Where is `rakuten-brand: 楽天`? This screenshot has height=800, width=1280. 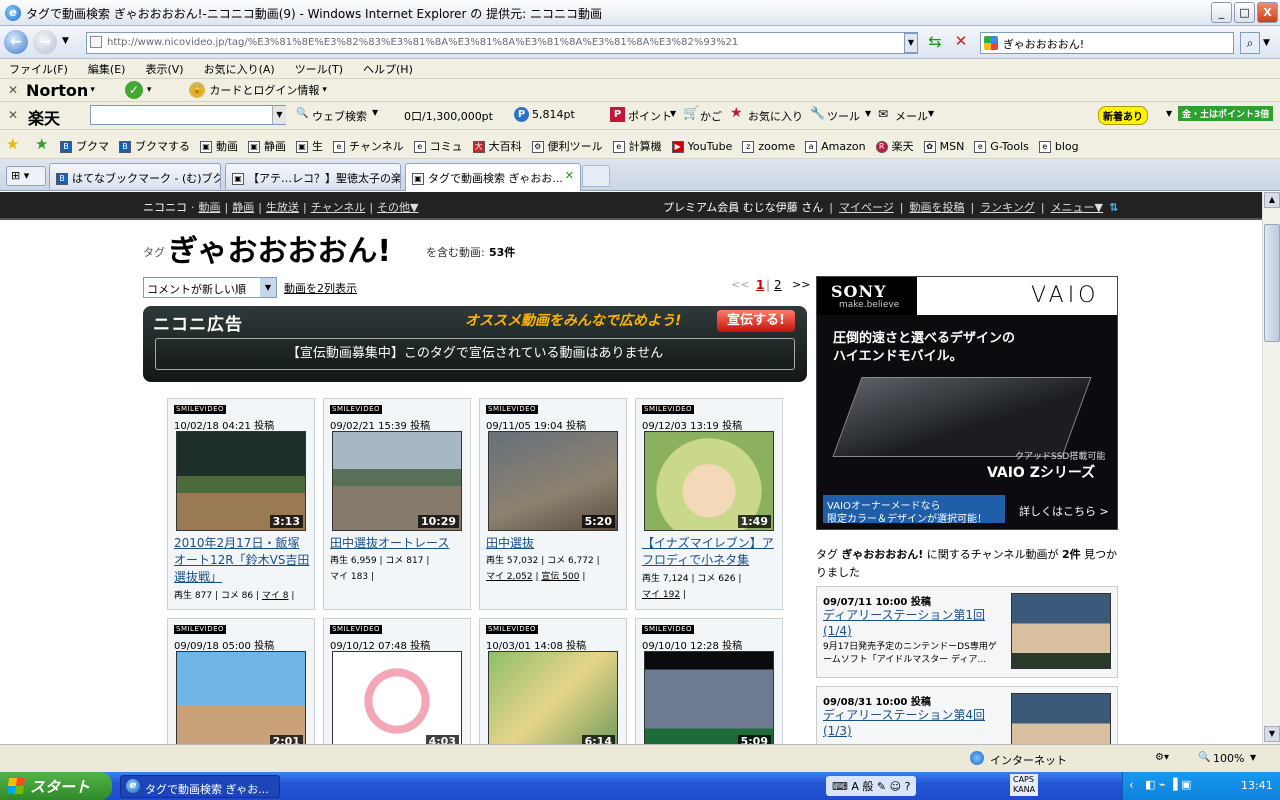
rakuten-brand: 楽天 is located at coordinates (44, 117).